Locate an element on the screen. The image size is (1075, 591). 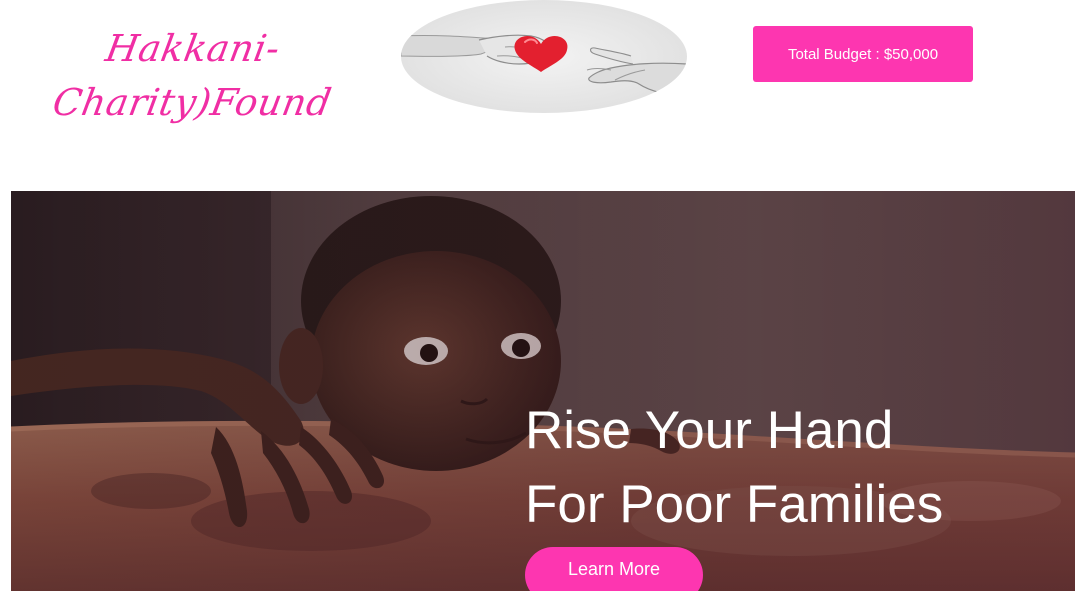
logo-line-2: Charity)Found is located at coordinates (192, 102).